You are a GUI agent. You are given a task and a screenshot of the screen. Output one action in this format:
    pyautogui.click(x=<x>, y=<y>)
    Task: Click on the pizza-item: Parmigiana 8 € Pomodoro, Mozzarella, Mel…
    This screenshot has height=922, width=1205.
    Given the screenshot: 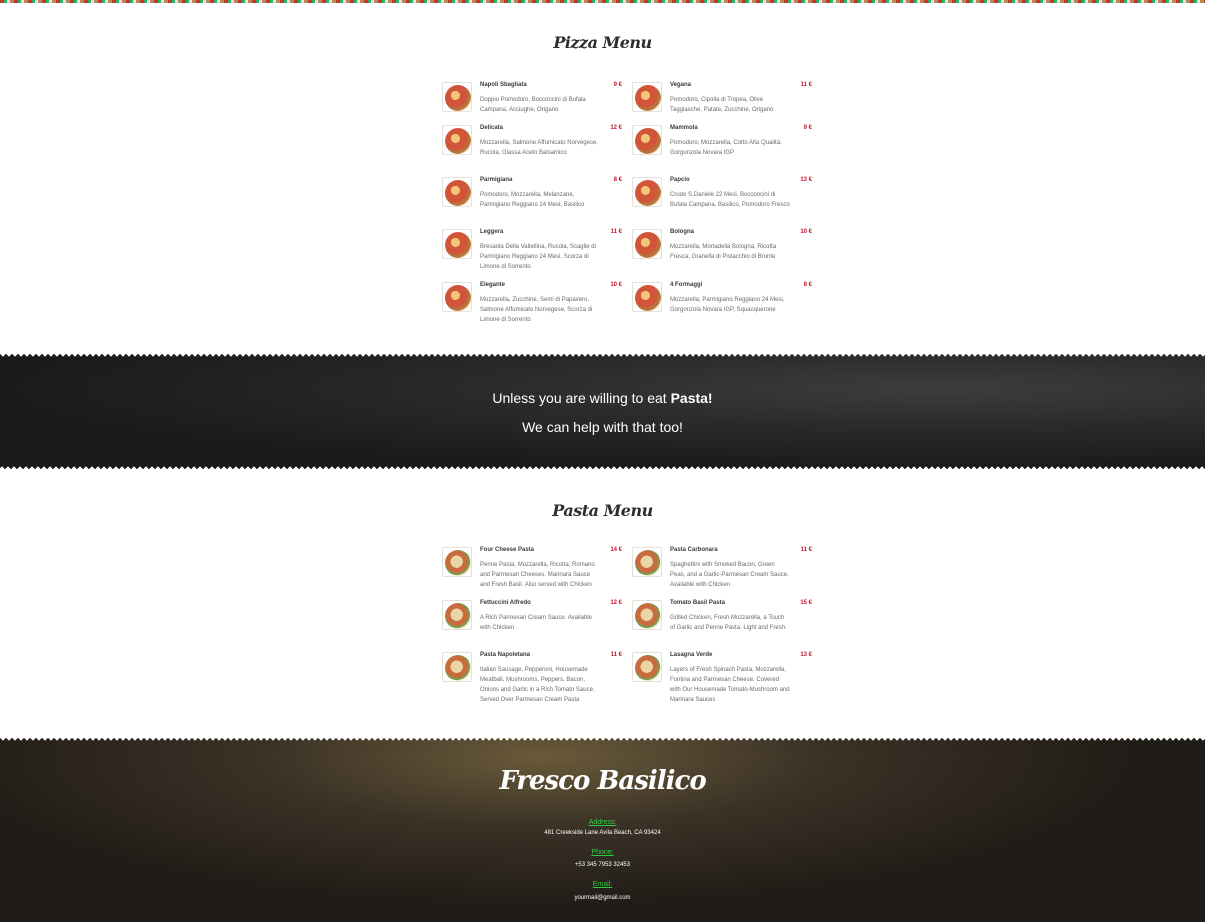 What is the action you would take?
    pyautogui.click(x=532, y=202)
    